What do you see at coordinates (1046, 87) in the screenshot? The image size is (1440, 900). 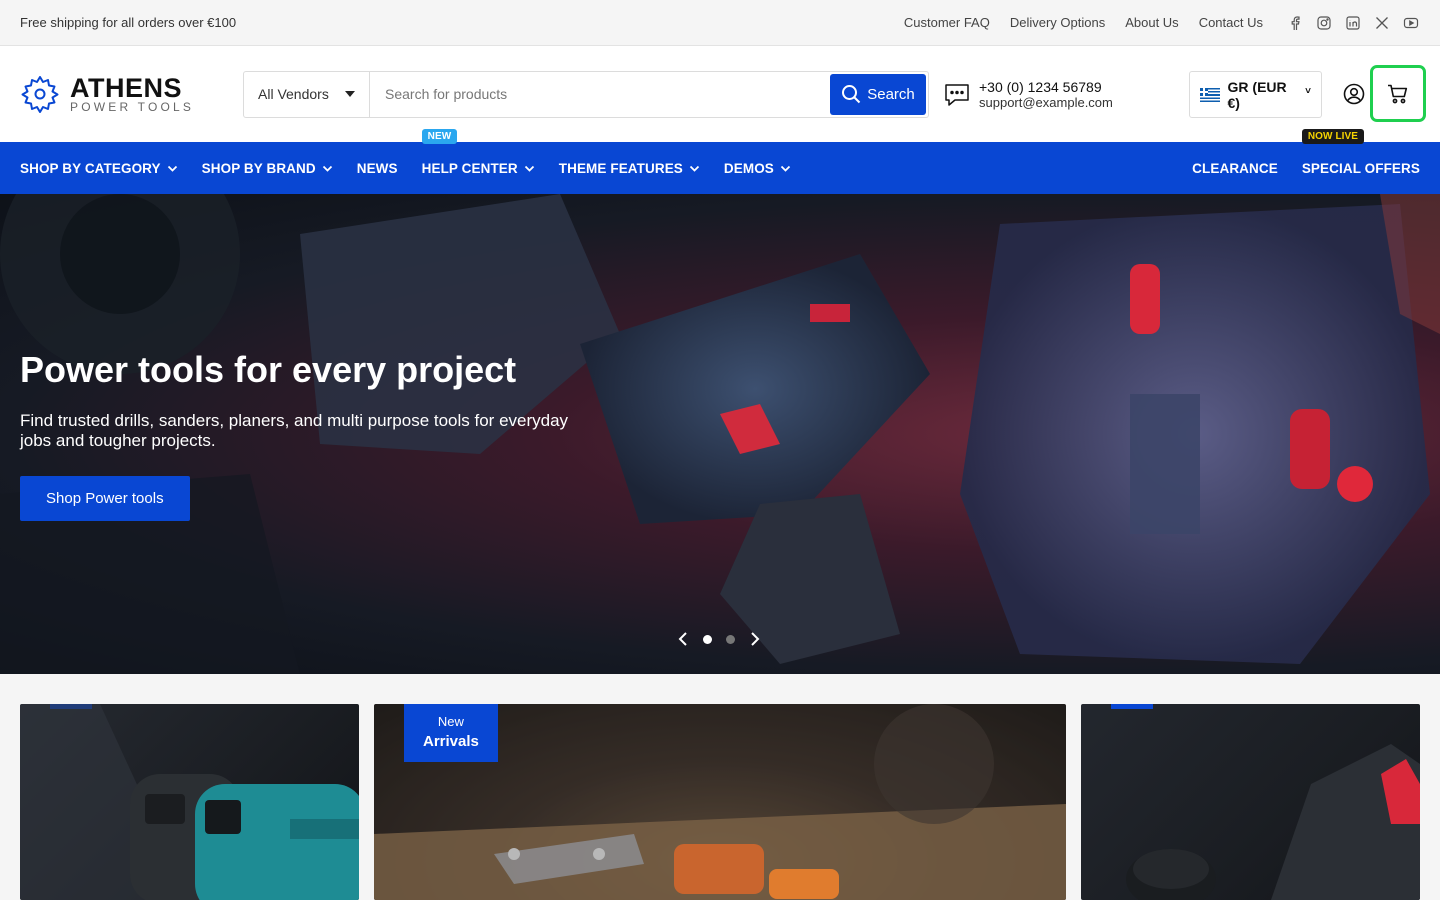 I see `contact-phone: +30 (0) 1234 56789` at bounding box center [1046, 87].